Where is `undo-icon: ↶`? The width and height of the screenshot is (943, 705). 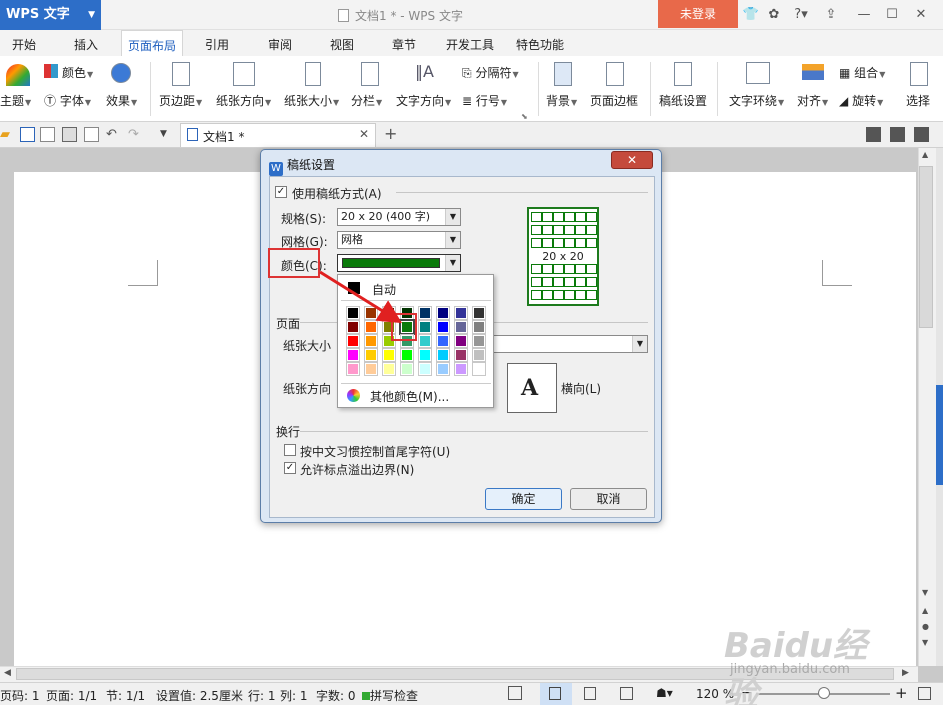 undo-icon: ↶ is located at coordinates (113, 134).